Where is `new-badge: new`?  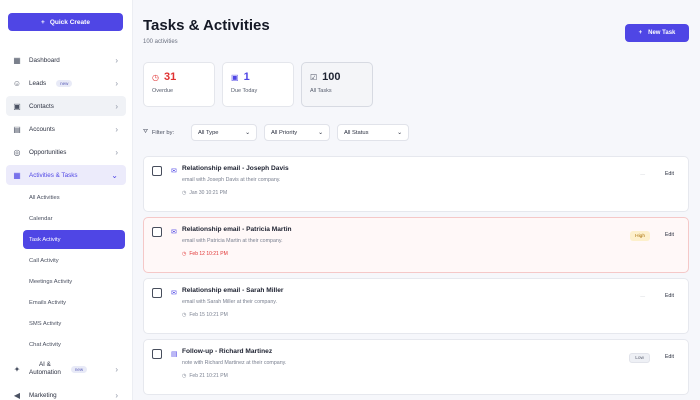
new-badge: new is located at coordinates (79, 369).